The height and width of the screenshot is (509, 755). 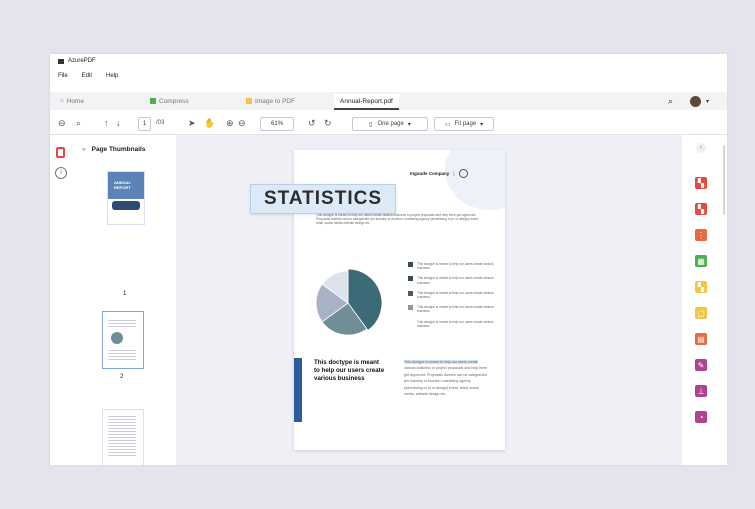 What do you see at coordinates (87, 76) in the screenshot?
I see `menu-edit: Edit` at bounding box center [87, 76].